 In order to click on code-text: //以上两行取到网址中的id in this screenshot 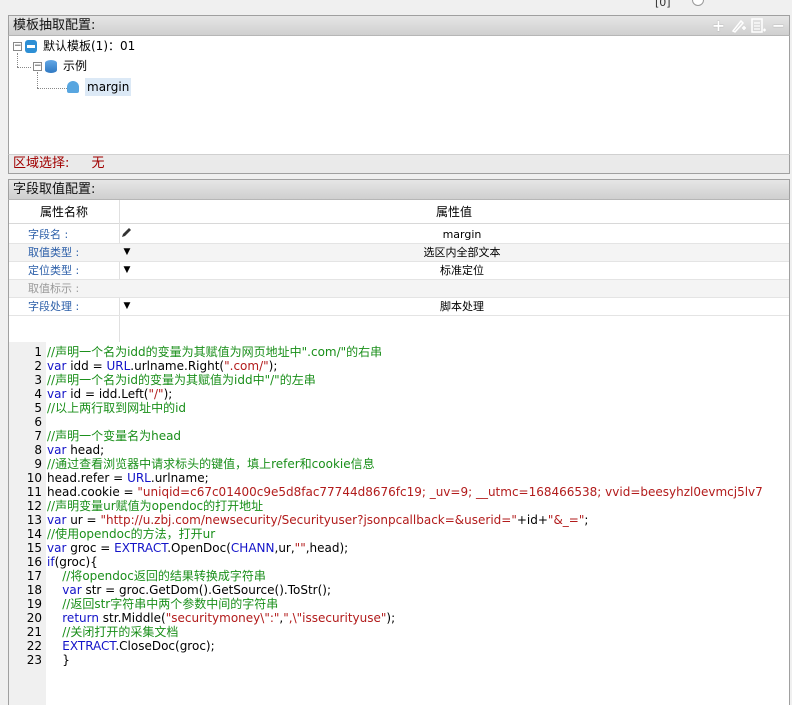, I will do `click(116, 408)`.